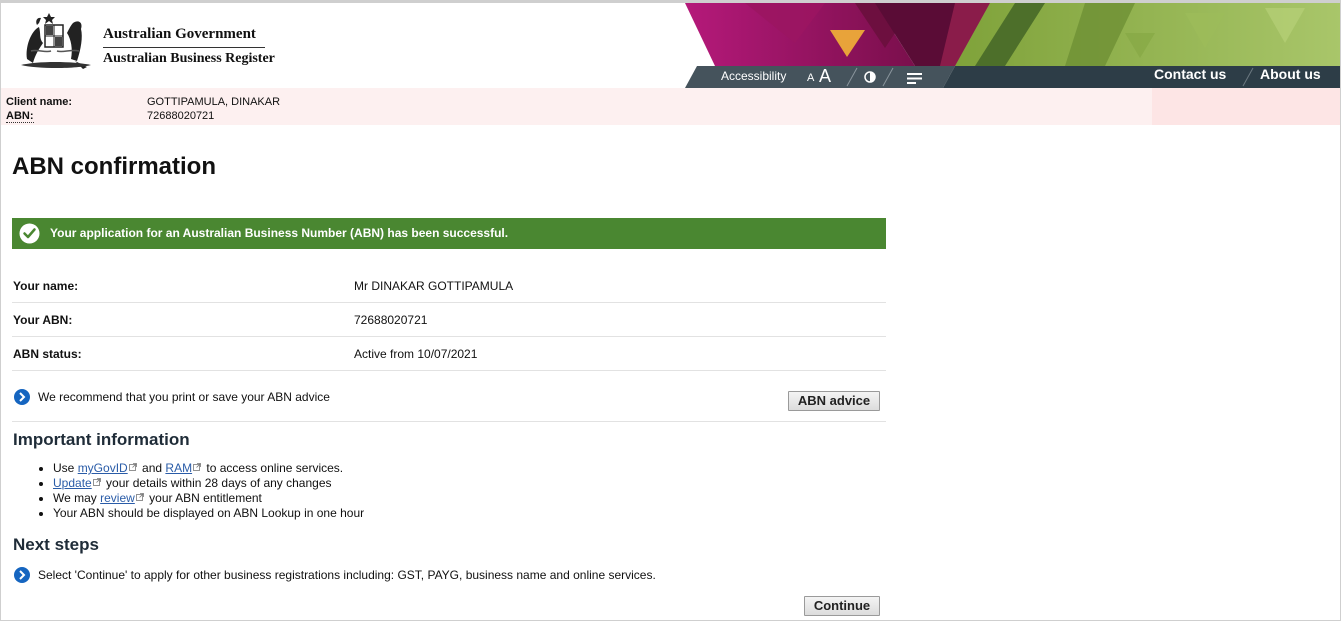 The width and height of the screenshot is (1343, 623). Describe the element at coordinates (834, 401) in the screenshot. I see `abn-advice-button: ABN advice` at that location.